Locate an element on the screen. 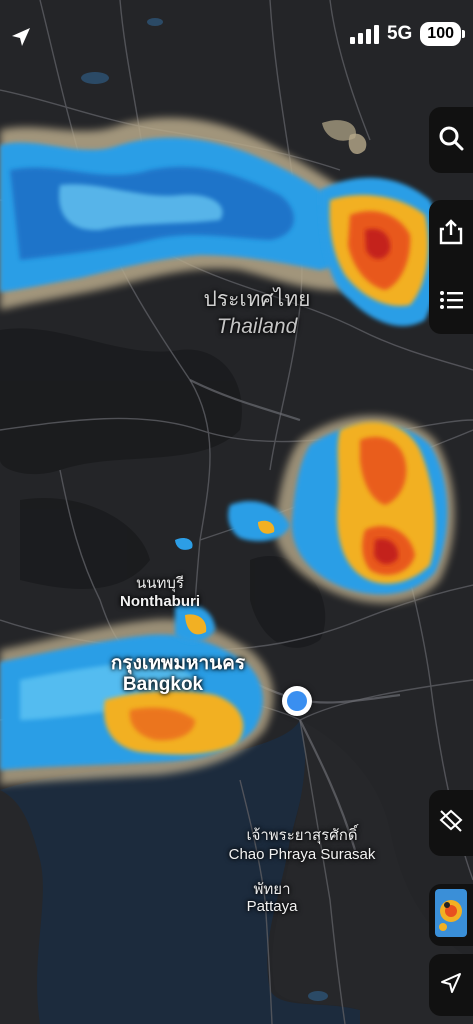 The width and height of the screenshot is (473, 1024). search-icon is located at coordinates (451, 140).